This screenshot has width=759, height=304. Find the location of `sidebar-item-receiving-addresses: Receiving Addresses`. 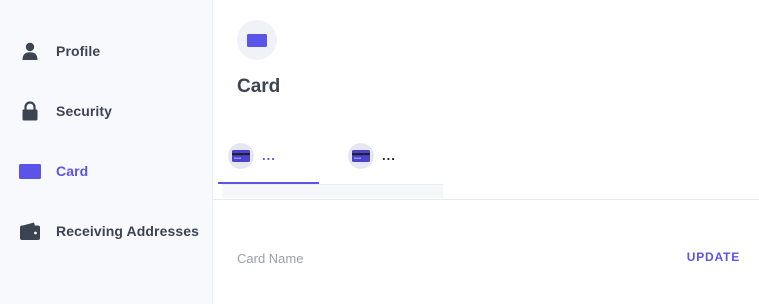

sidebar-item-receiving-addresses: Receiving Addresses is located at coordinates (106, 231).